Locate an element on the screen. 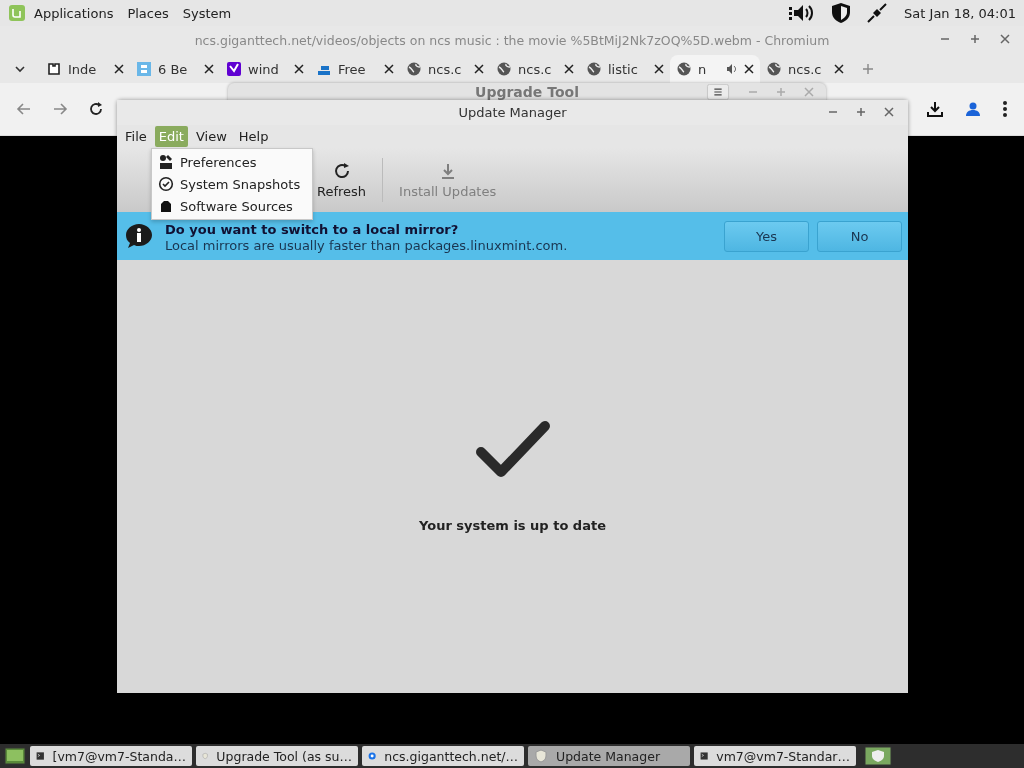 This screenshot has height=768, width=1024. menu-item: Preferences is located at coordinates (232, 162).